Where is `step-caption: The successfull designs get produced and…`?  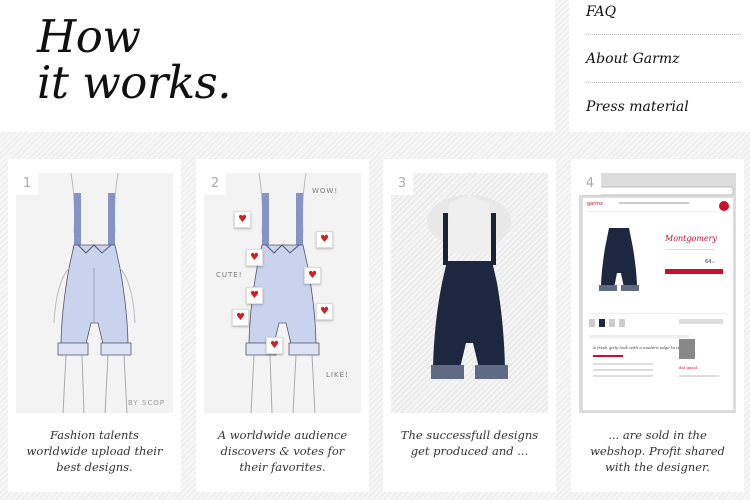 step-caption: The successfull designs get produced and… is located at coordinates (469, 443).